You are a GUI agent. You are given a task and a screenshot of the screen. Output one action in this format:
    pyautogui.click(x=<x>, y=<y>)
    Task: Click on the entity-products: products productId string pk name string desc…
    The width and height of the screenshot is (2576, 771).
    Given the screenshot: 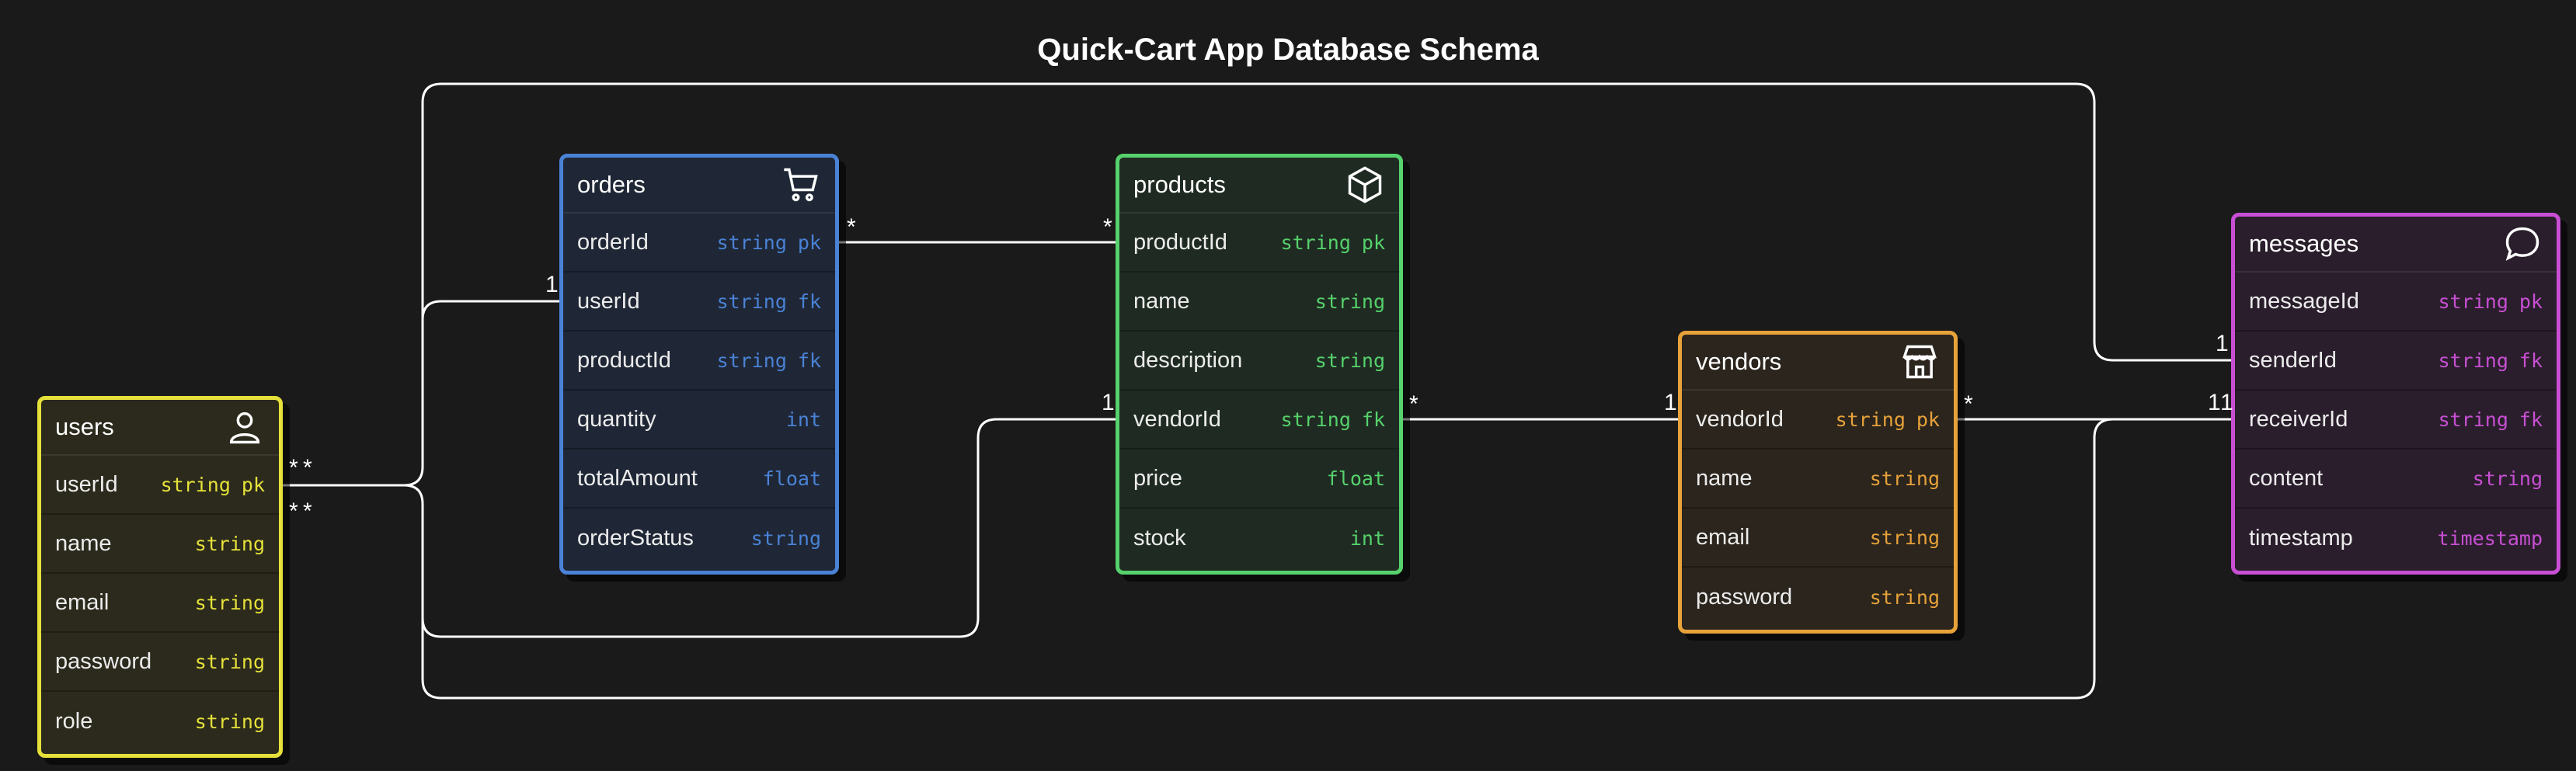 What is the action you would take?
    pyautogui.click(x=1259, y=364)
    